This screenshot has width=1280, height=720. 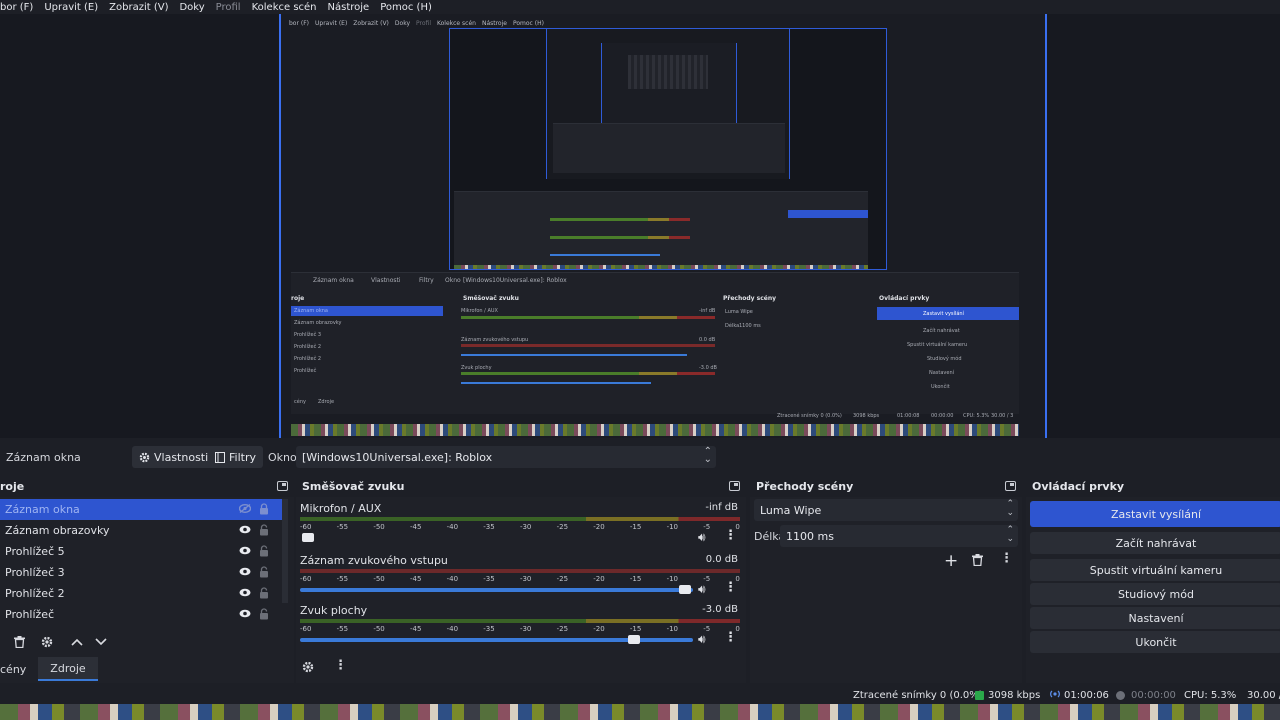 What do you see at coordinates (235, 457) in the screenshot?
I see `filters-button: Filtry` at bounding box center [235, 457].